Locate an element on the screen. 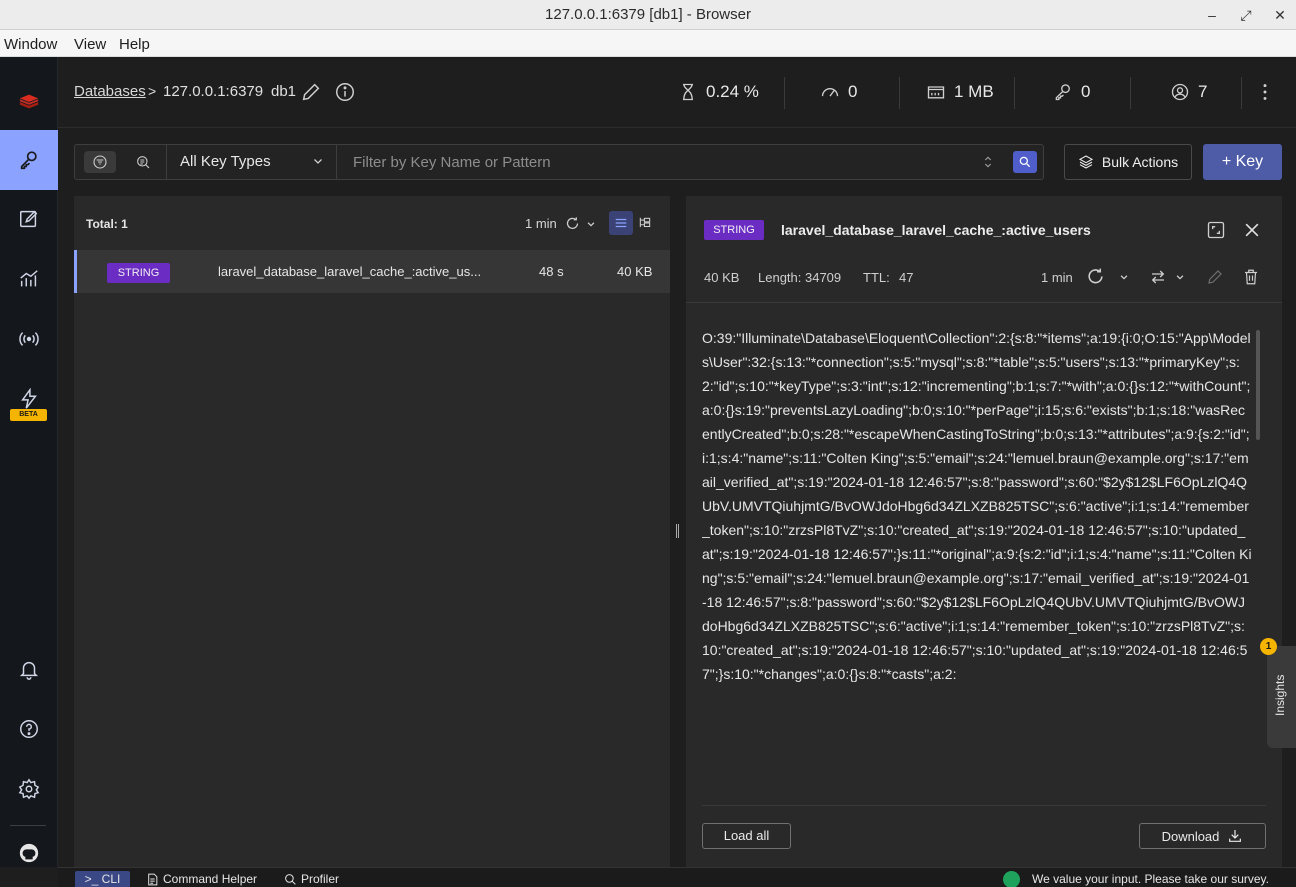 Image resolution: width=1296 pixels, height=887 pixels. stat-clients: 7 is located at coordinates (1188, 92).